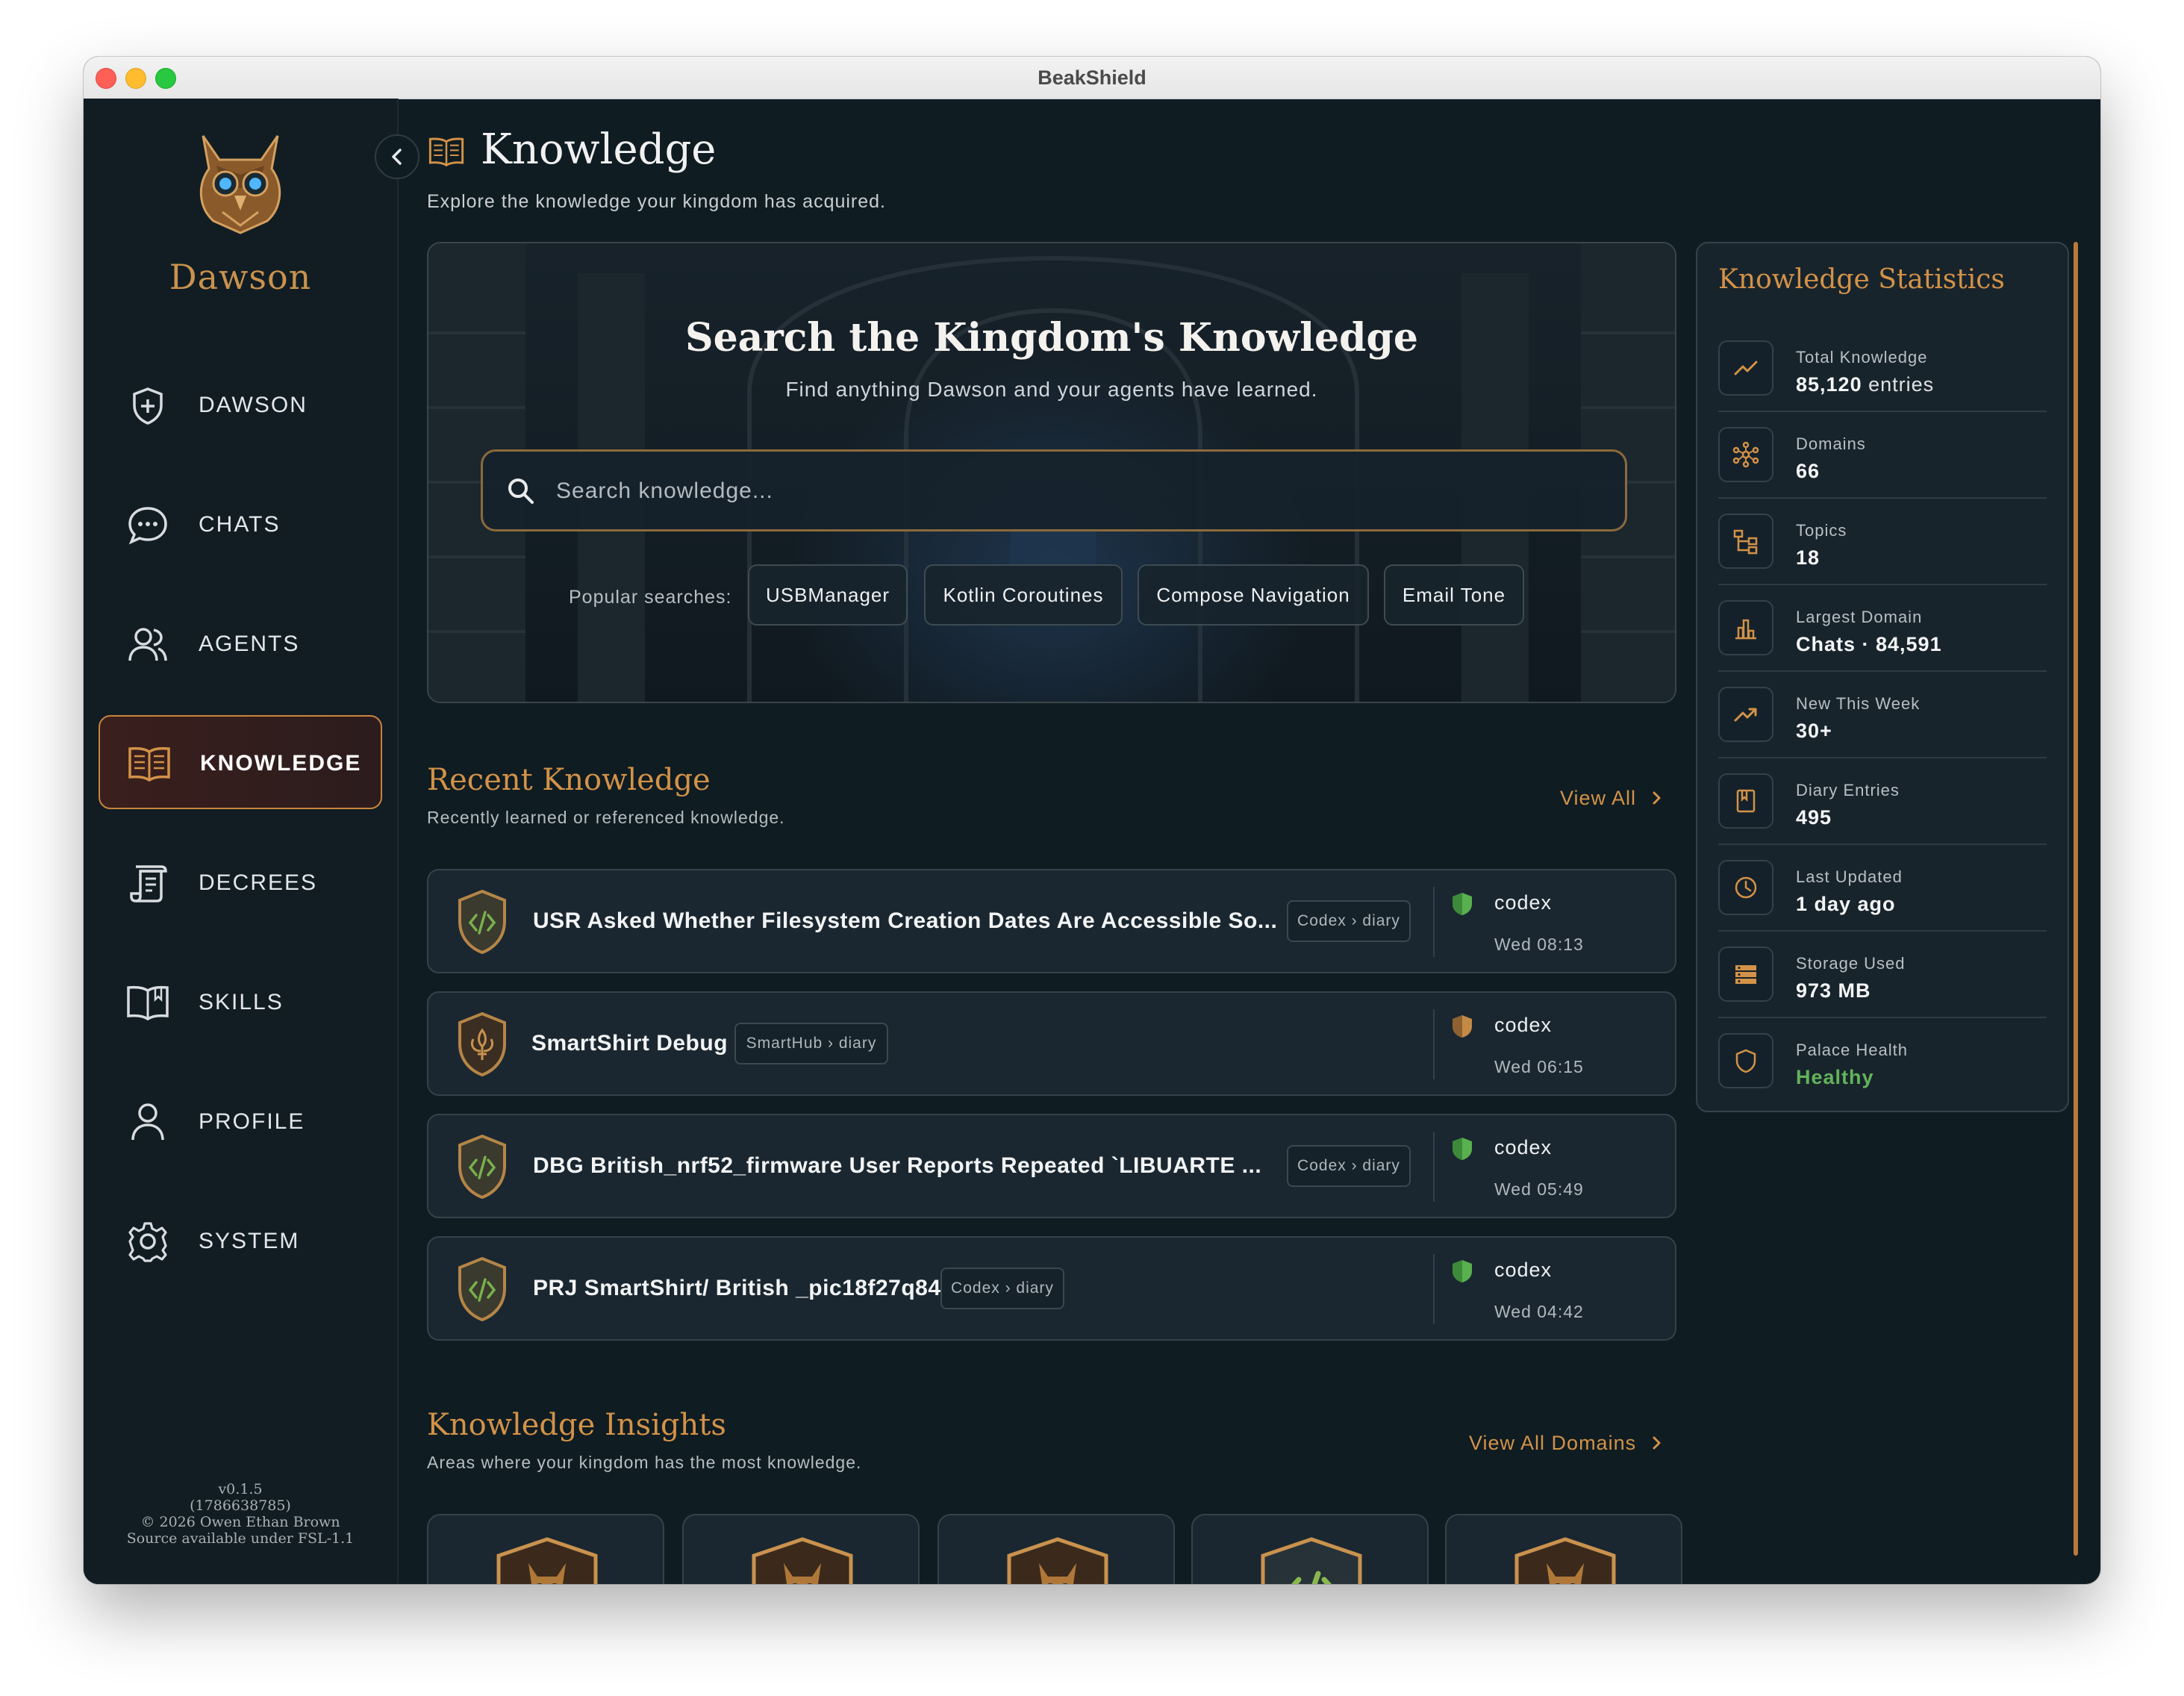  I want to click on stat-label: Diary Entries, so click(1848, 790).